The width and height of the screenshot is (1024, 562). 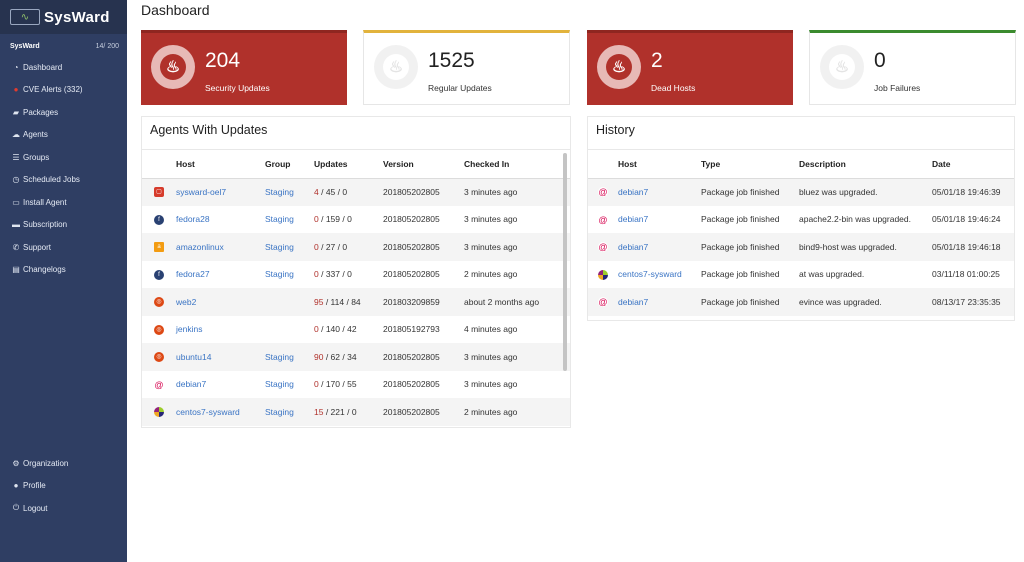 What do you see at coordinates (244, 67) in the screenshot?
I see `stat-card-security-updates: ♨ 204 Security Updates` at bounding box center [244, 67].